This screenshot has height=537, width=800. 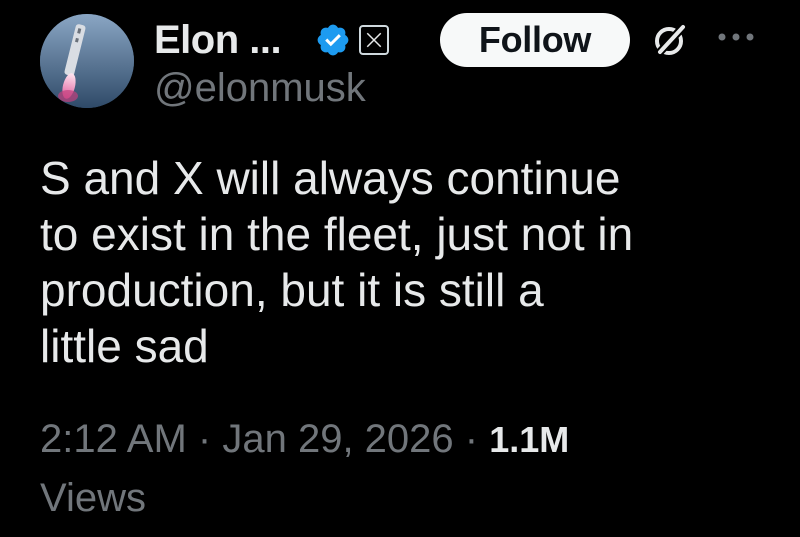 I want to click on grok-icon, so click(x=670, y=40).